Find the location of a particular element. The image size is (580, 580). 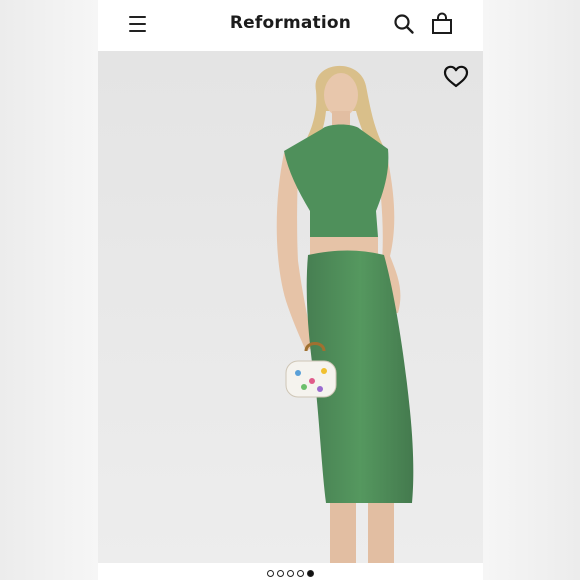

top-navigation-bar: Reformation is located at coordinates (290, 25).